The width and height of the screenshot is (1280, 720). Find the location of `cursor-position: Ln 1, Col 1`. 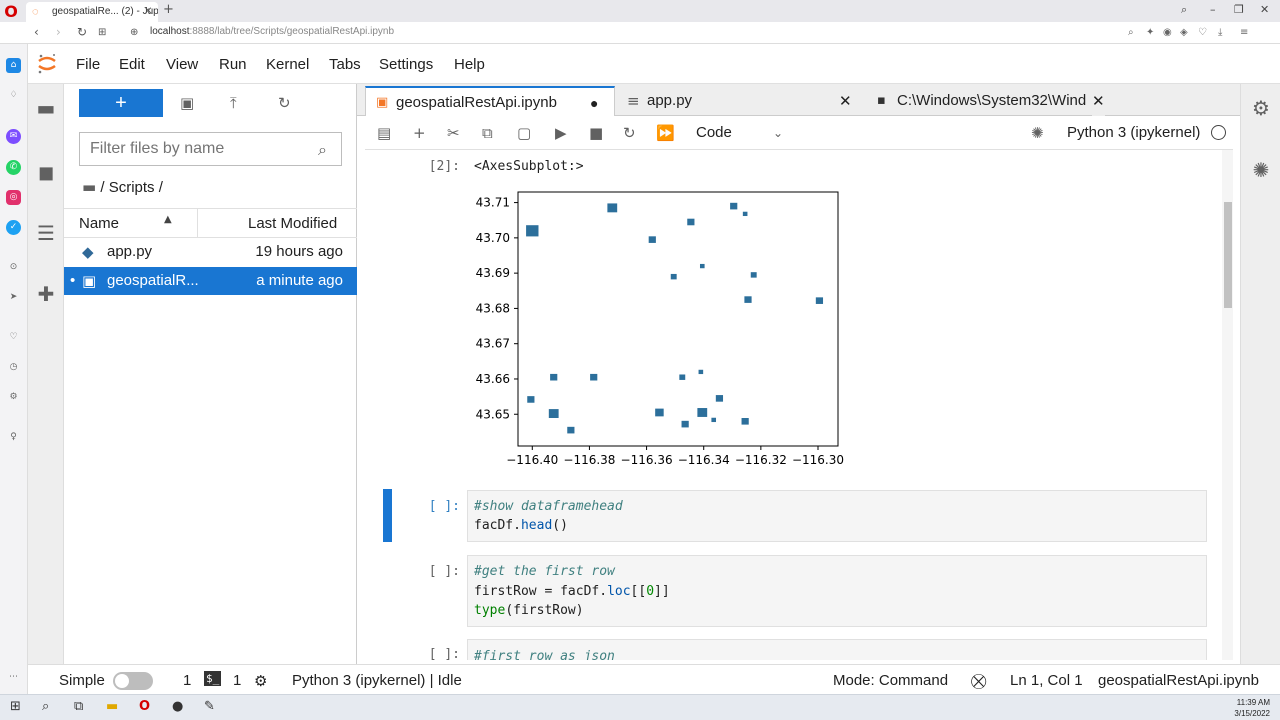

cursor-position: Ln 1, Col 1 is located at coordinates (1046, 680).